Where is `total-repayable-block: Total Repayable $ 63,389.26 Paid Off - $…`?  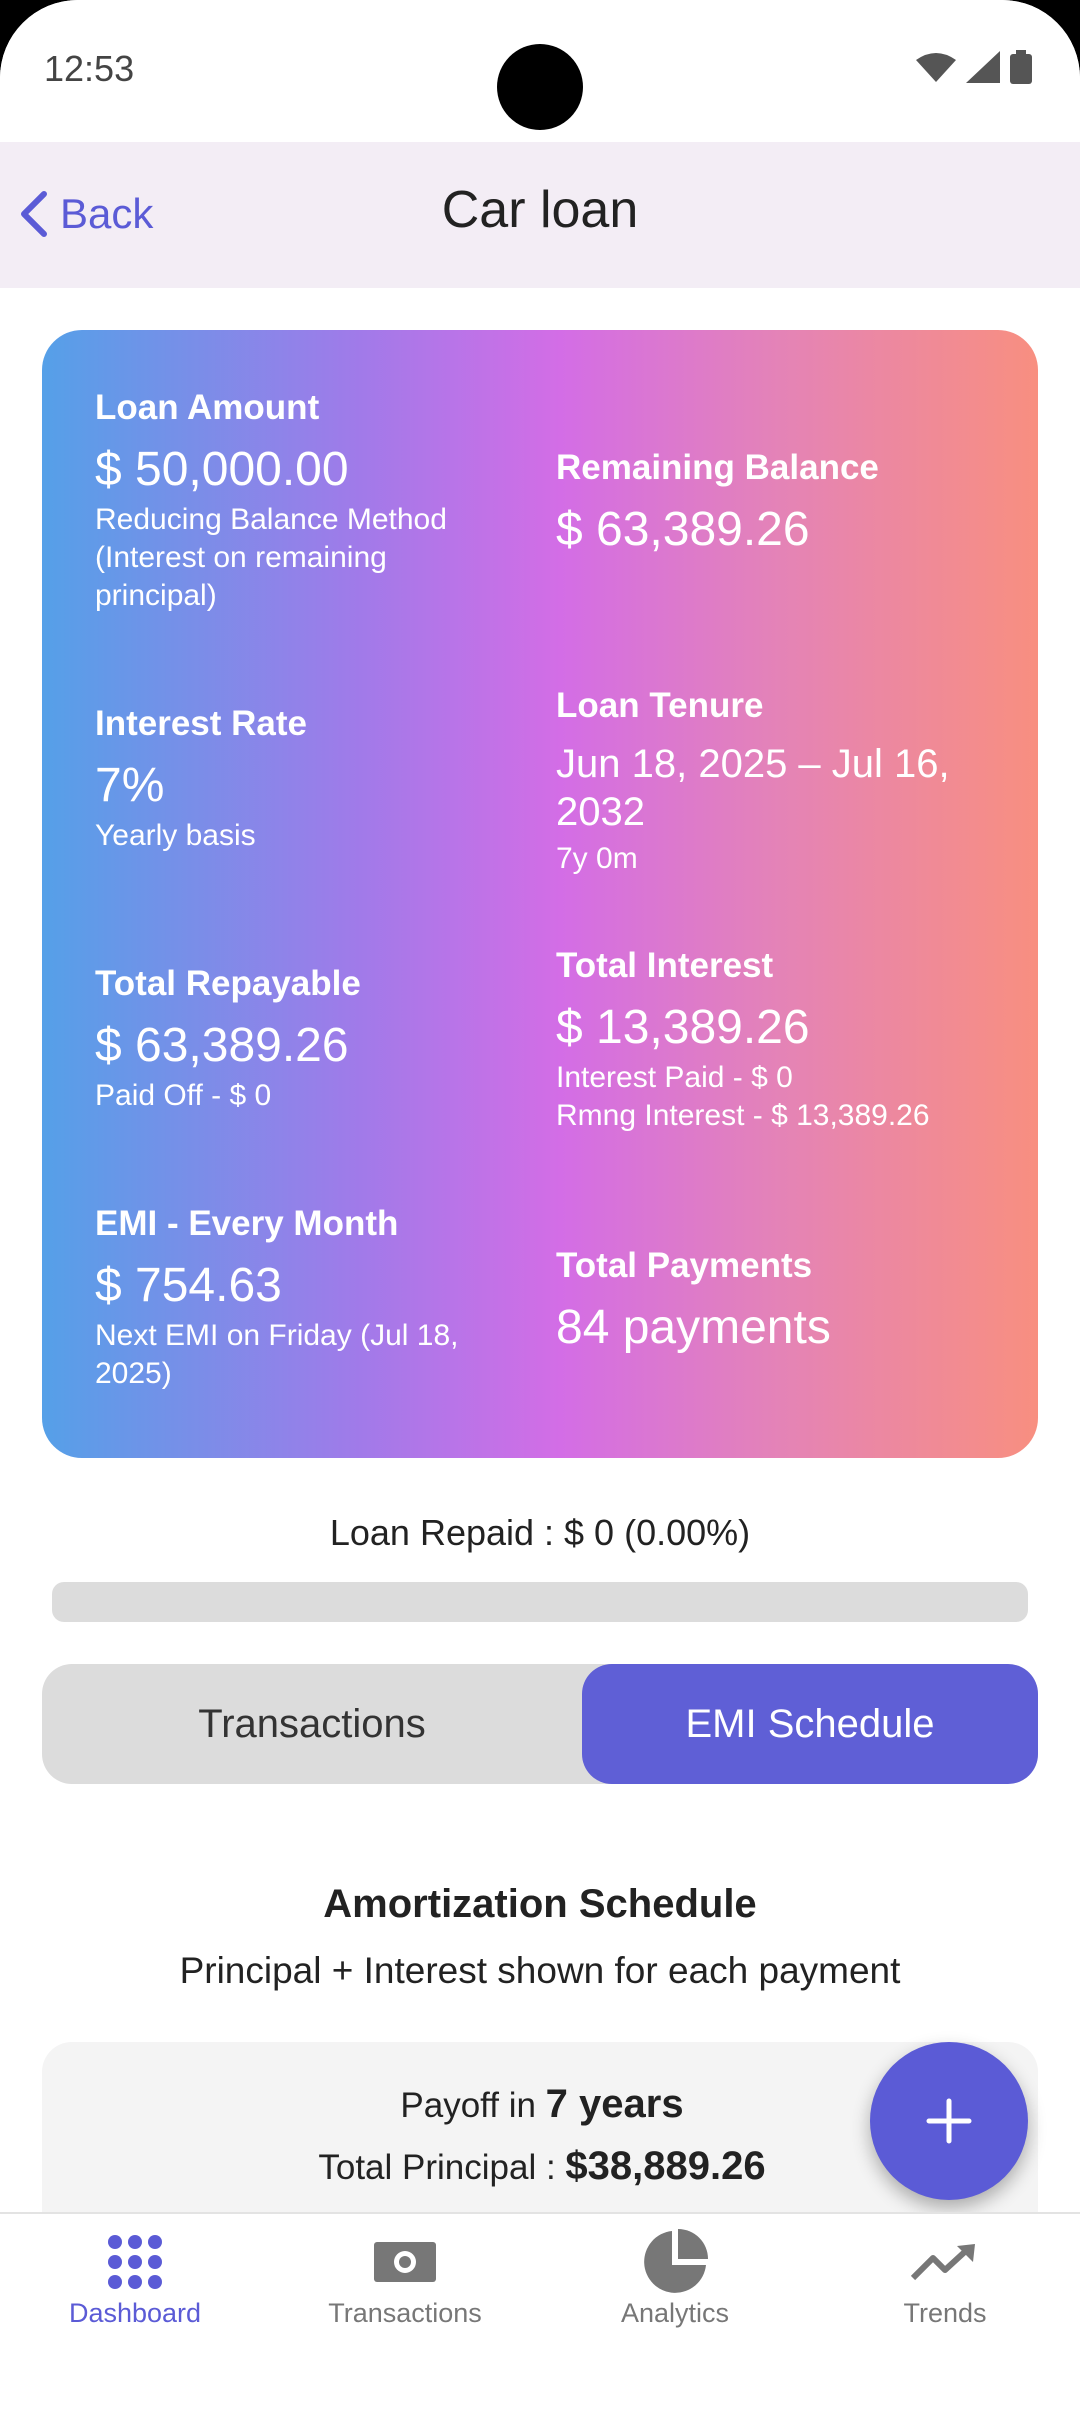 total-repayable-block: Total Repayable $ 63,389.26 Paid Off - $… is located at coordinates (305, 1039).